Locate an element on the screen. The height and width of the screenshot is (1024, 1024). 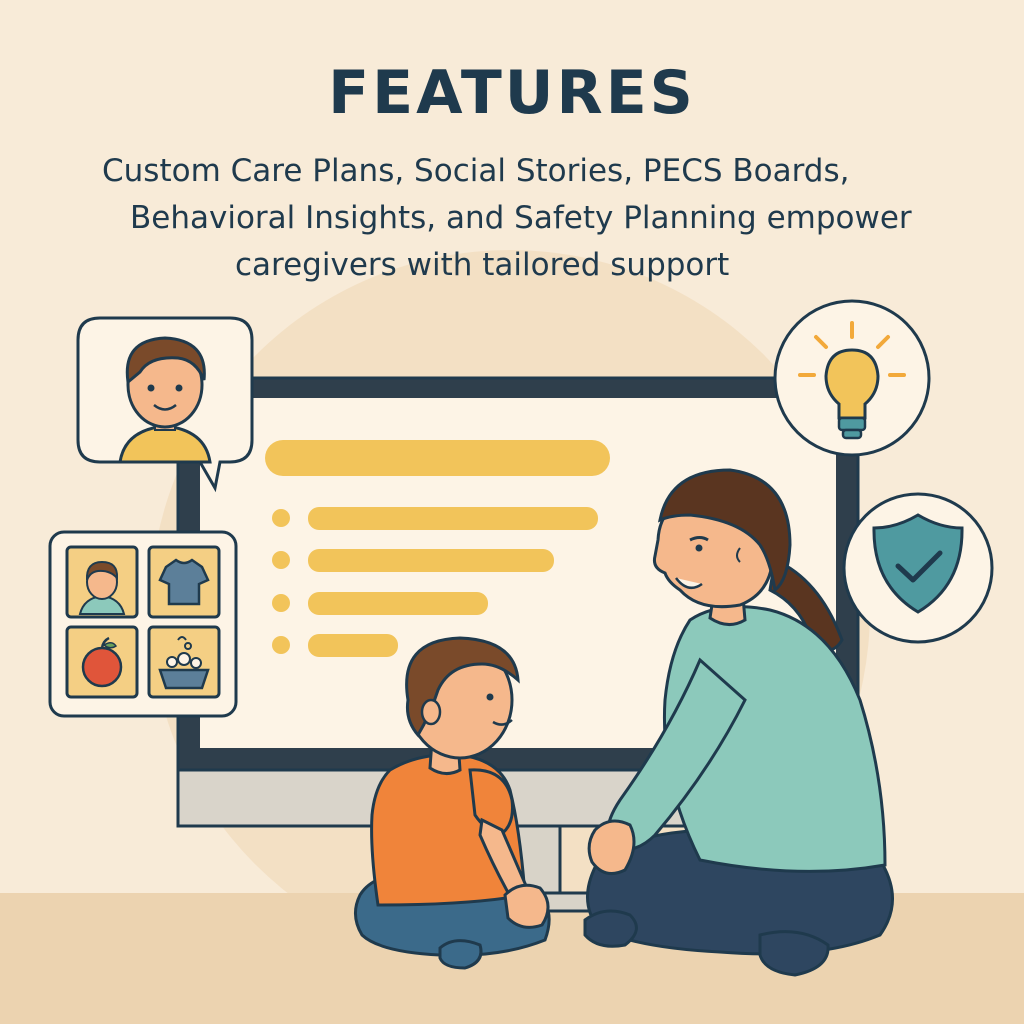
lightbulb-icon is located at coordinates (852, 378).